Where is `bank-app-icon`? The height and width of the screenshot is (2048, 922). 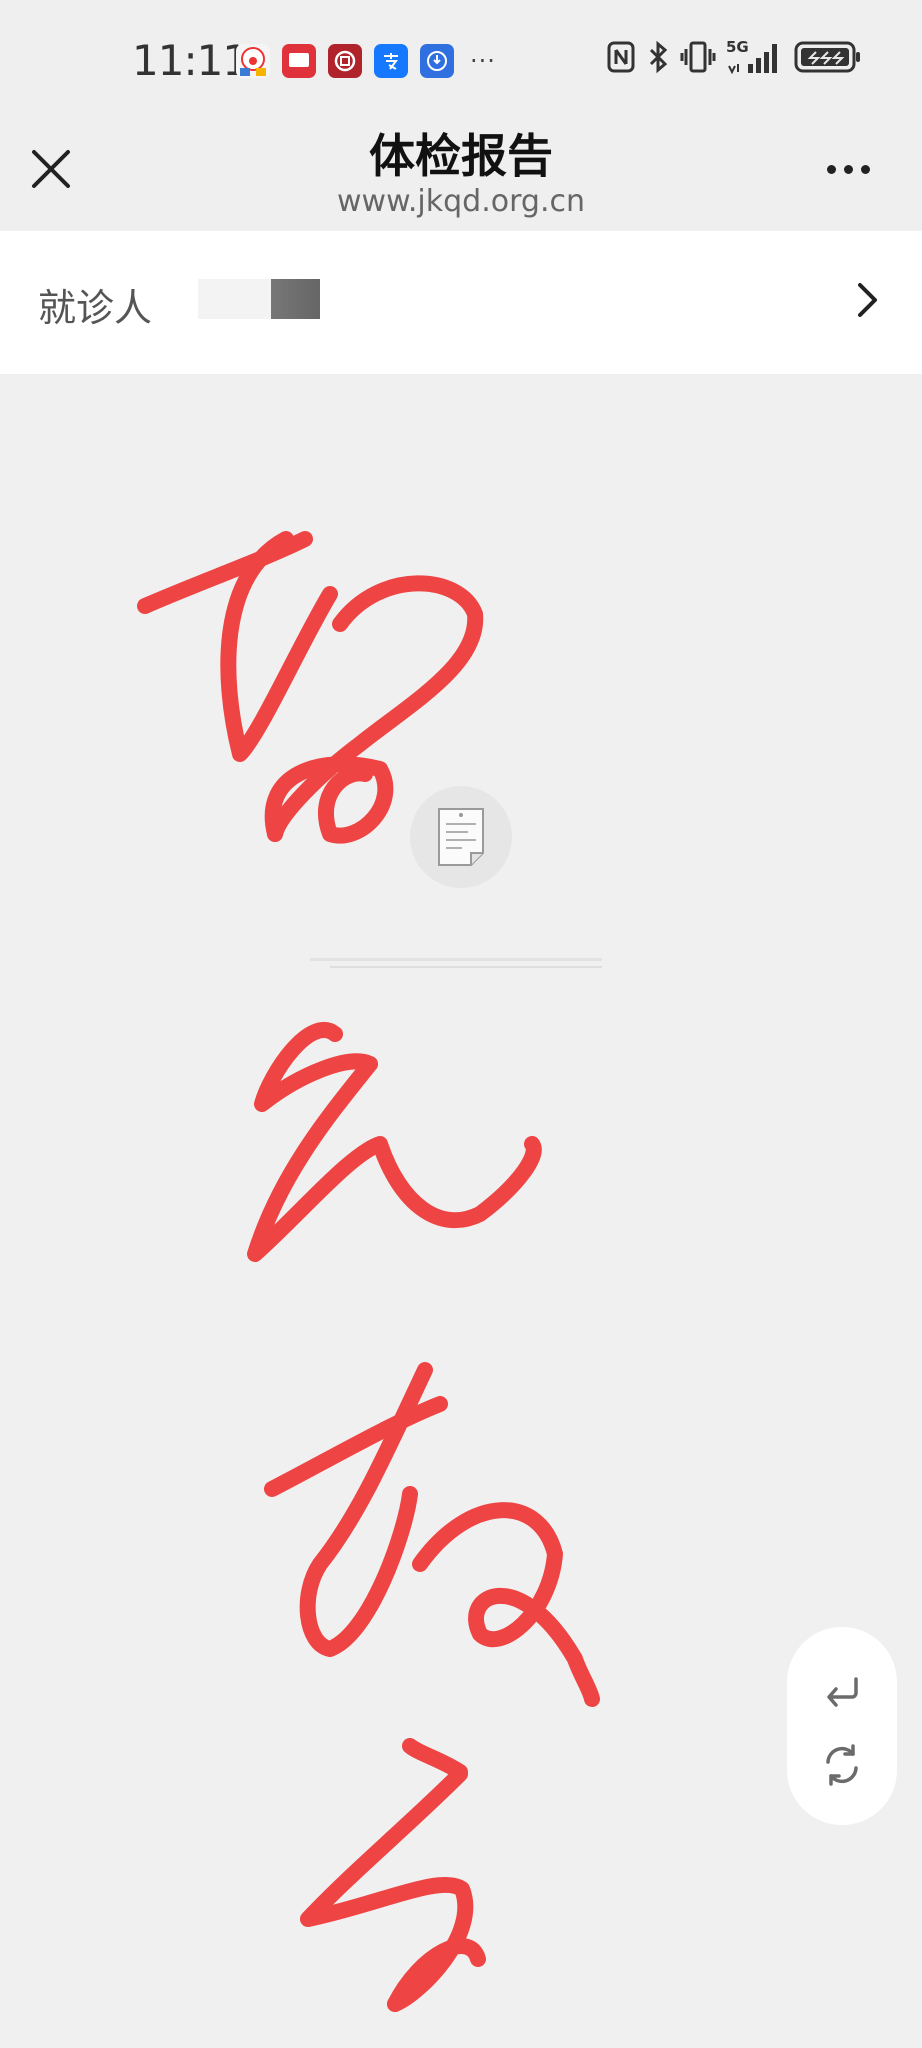
bank-app-icon is located at coordinates (345, 61).